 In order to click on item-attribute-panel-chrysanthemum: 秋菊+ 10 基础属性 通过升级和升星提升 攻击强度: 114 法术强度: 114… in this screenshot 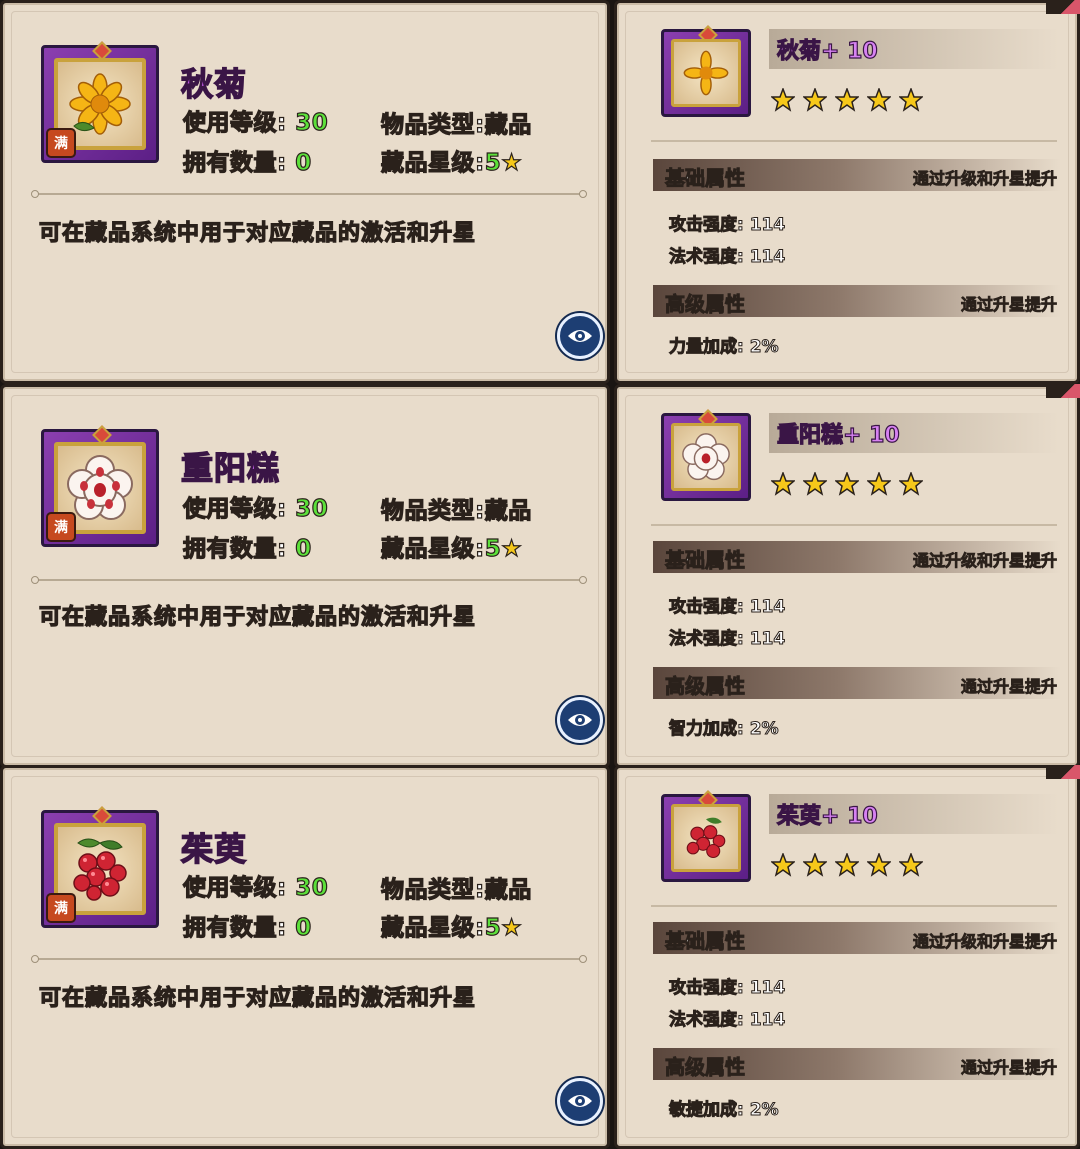, I will do `click(847, 192)`.